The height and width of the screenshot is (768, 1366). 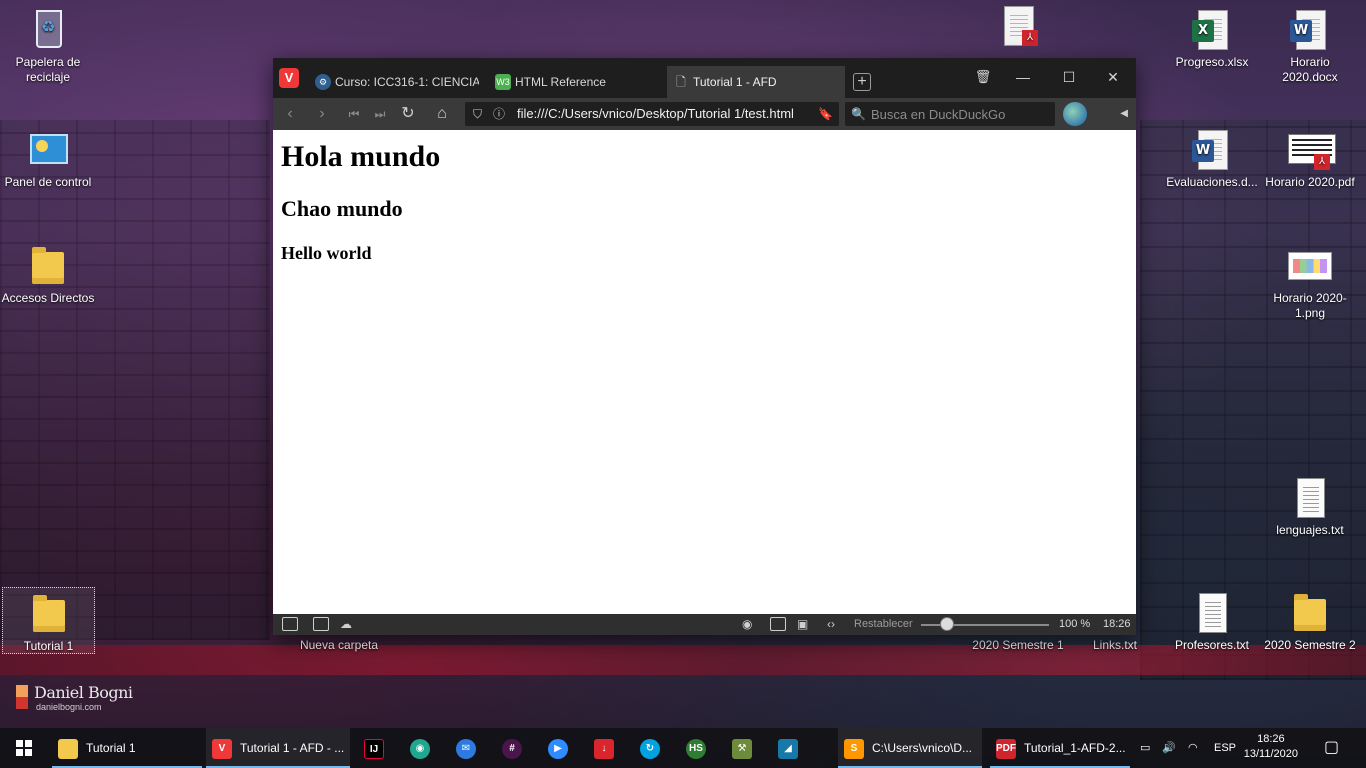 I want to click on status-bar: ☁ ◉ ▣ ‹› Restablecer 100 % 18:26, so click(x=704, y=624).